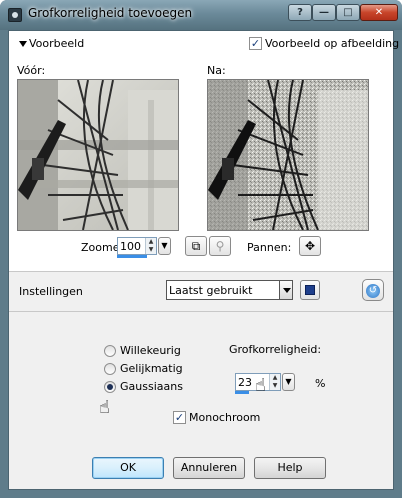 The height and width of the screenshot is (498, 402). Describe the element at coordinates (179, 417) in the screenshot. I see `monochrome-checkbox: ✓` at that location.